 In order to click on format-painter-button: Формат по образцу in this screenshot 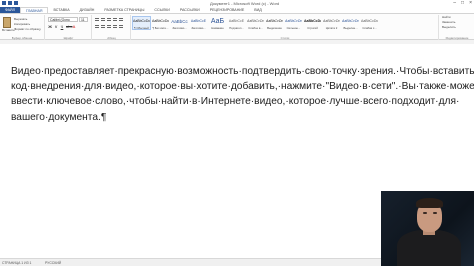, I will do `click(27, 29)`.